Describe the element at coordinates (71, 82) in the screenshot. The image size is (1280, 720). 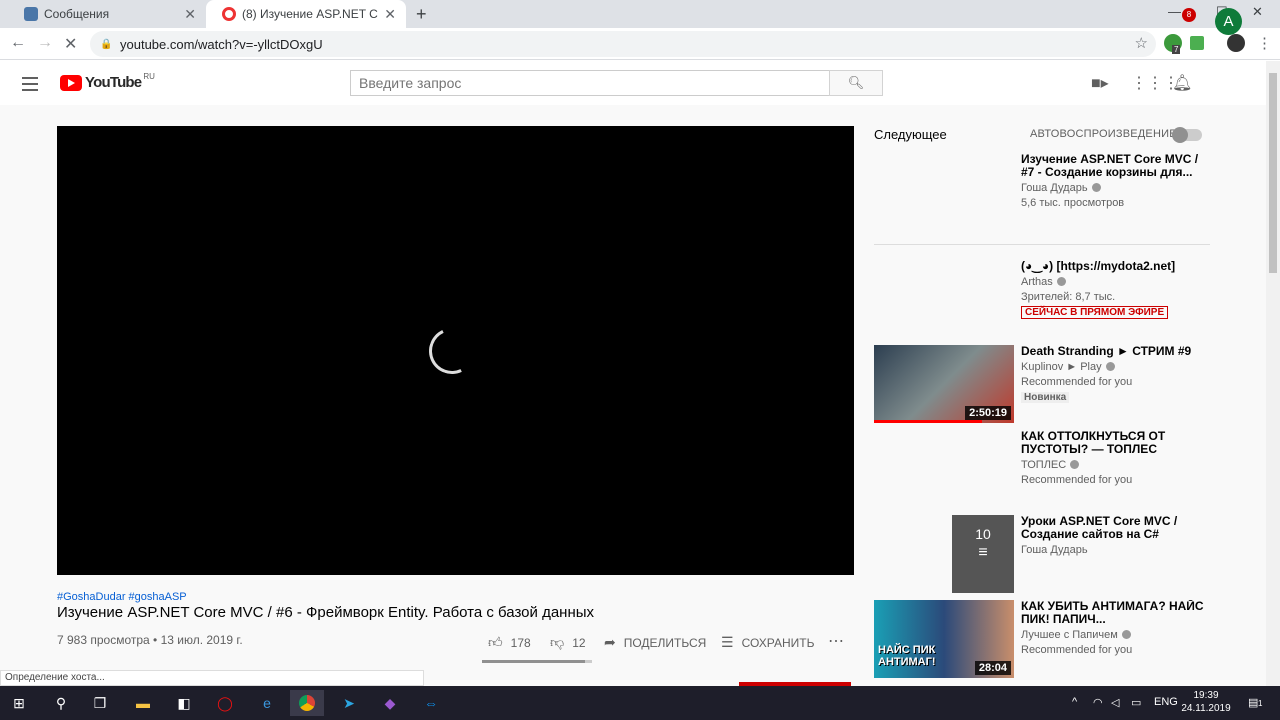
I see `youtube-play-logo-icon` at that location.